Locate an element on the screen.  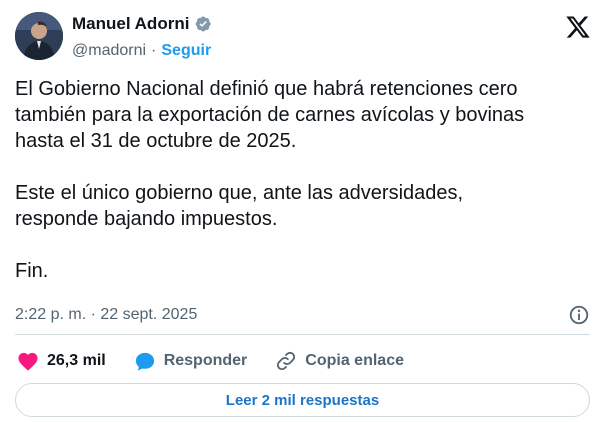
info-icon is located at coordinates (579, 315).